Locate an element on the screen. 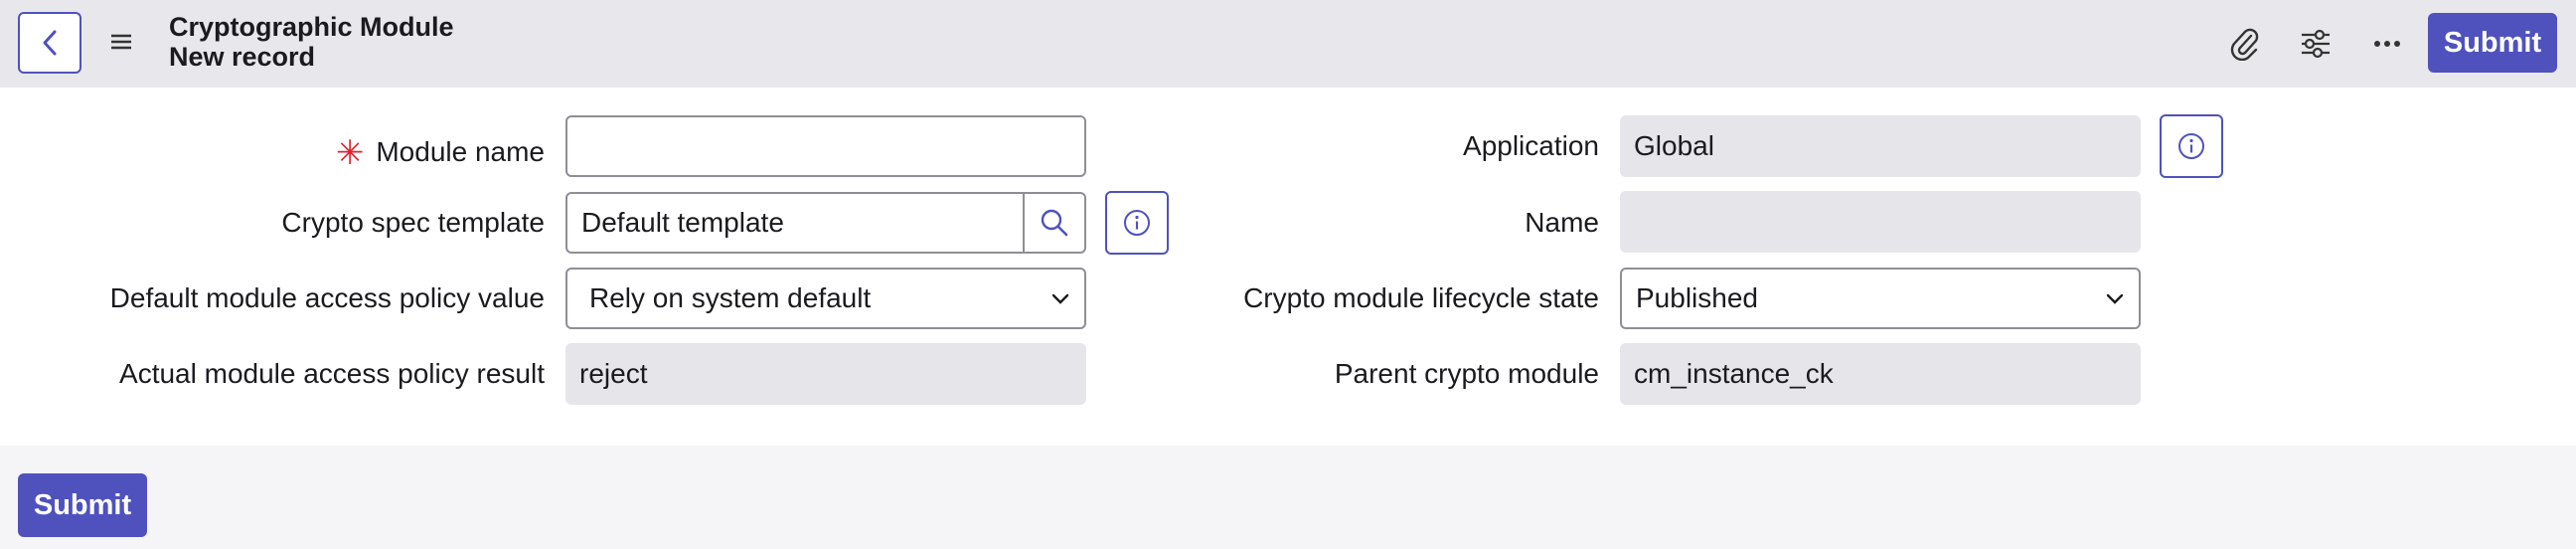 This screenshot has height=549, width=2576. lookup-button is located at coordinates (1053, 223).